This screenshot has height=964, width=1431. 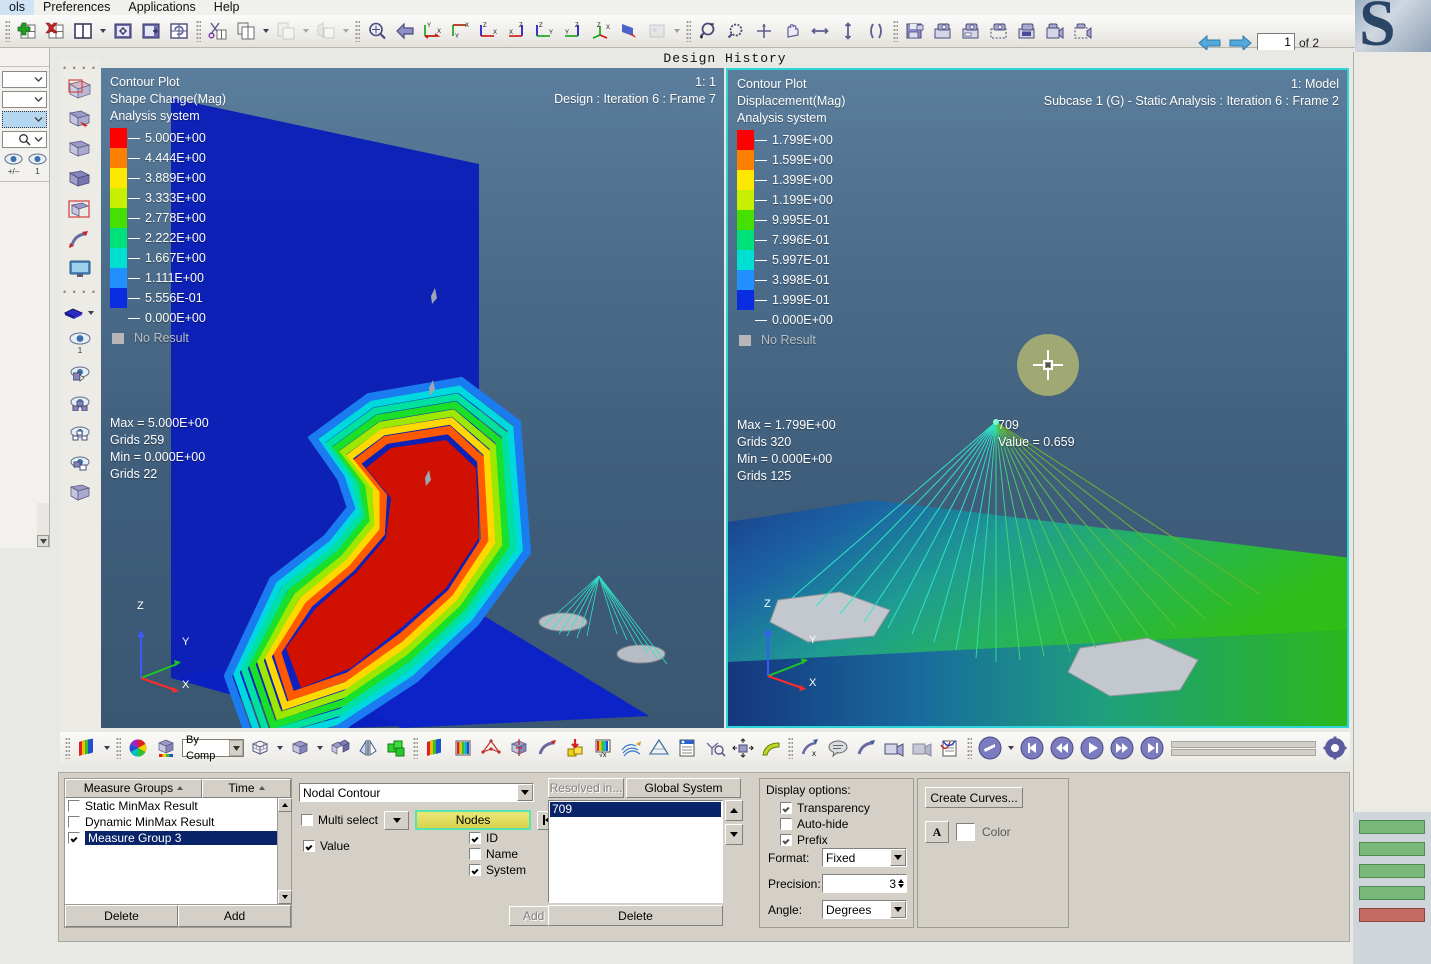 What do you see at coordinates (786, 808) in the screenshot?
I see `transparency-checkbox` at bounding box center [786, 808].